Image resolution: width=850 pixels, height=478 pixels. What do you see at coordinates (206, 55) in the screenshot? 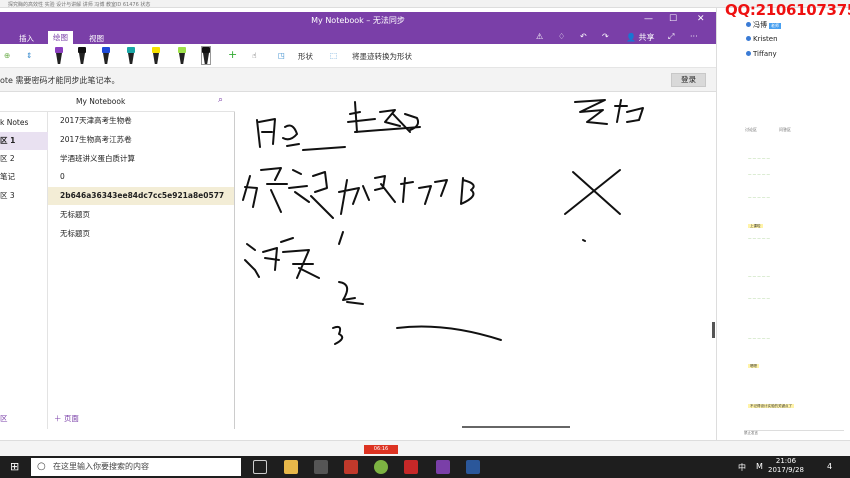
I see `pen-selected-black` at bounding box center [206, 55].